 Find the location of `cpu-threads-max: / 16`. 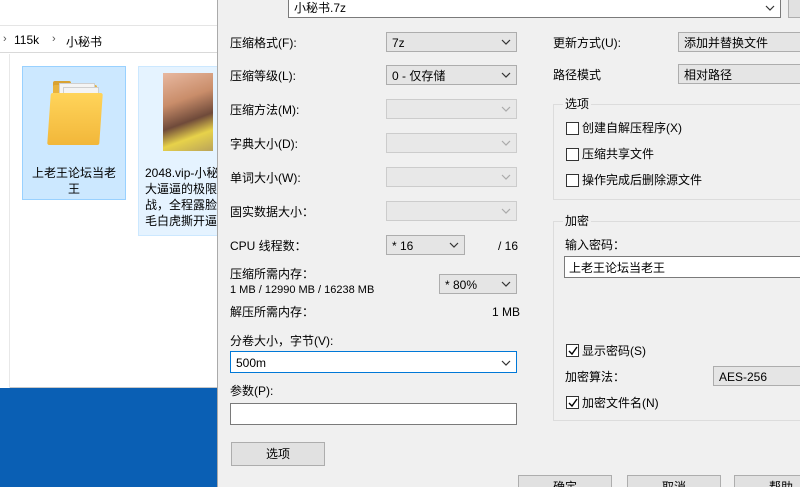

cpu-threads-max: / 16 is located at coordinates (508, 246).